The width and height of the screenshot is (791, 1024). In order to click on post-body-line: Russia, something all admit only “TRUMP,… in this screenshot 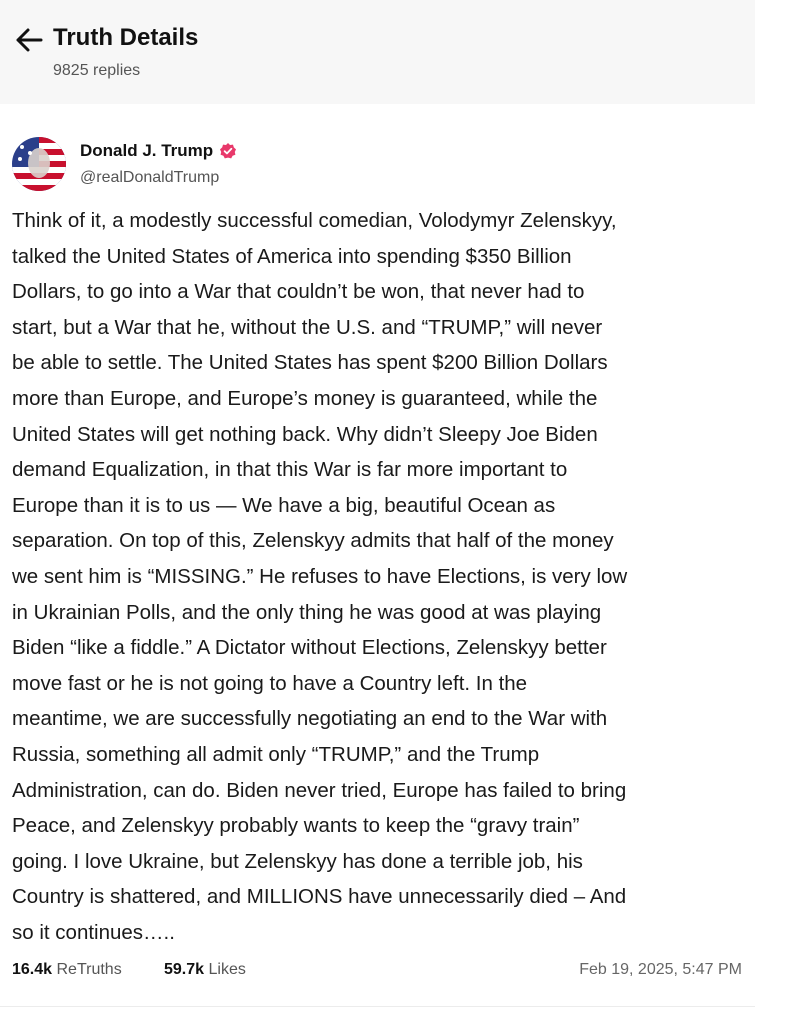, I will do `click(276, 754)`.